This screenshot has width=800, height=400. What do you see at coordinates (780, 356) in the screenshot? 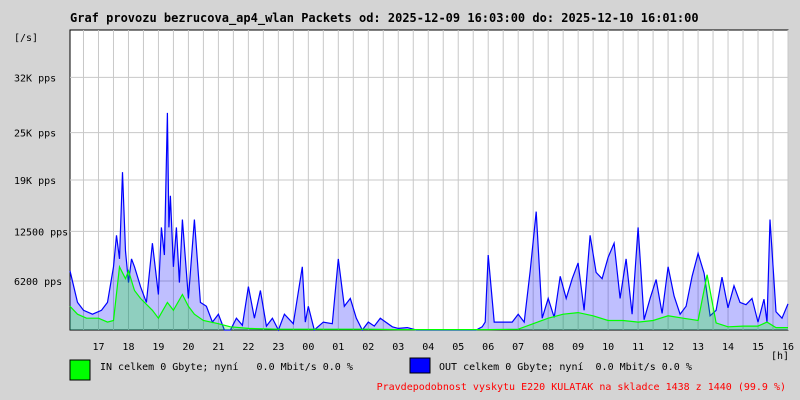
I see `x-axis-unit-label: [h]` at bounding box center [780, 356].